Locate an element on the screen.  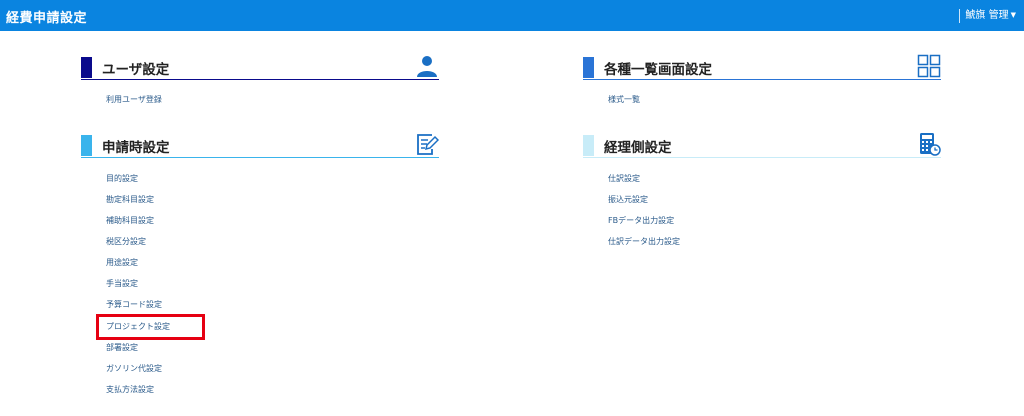
section-list-settings: 各種一覧画面設定 様式一覧 is located at coordinates (762, 79).